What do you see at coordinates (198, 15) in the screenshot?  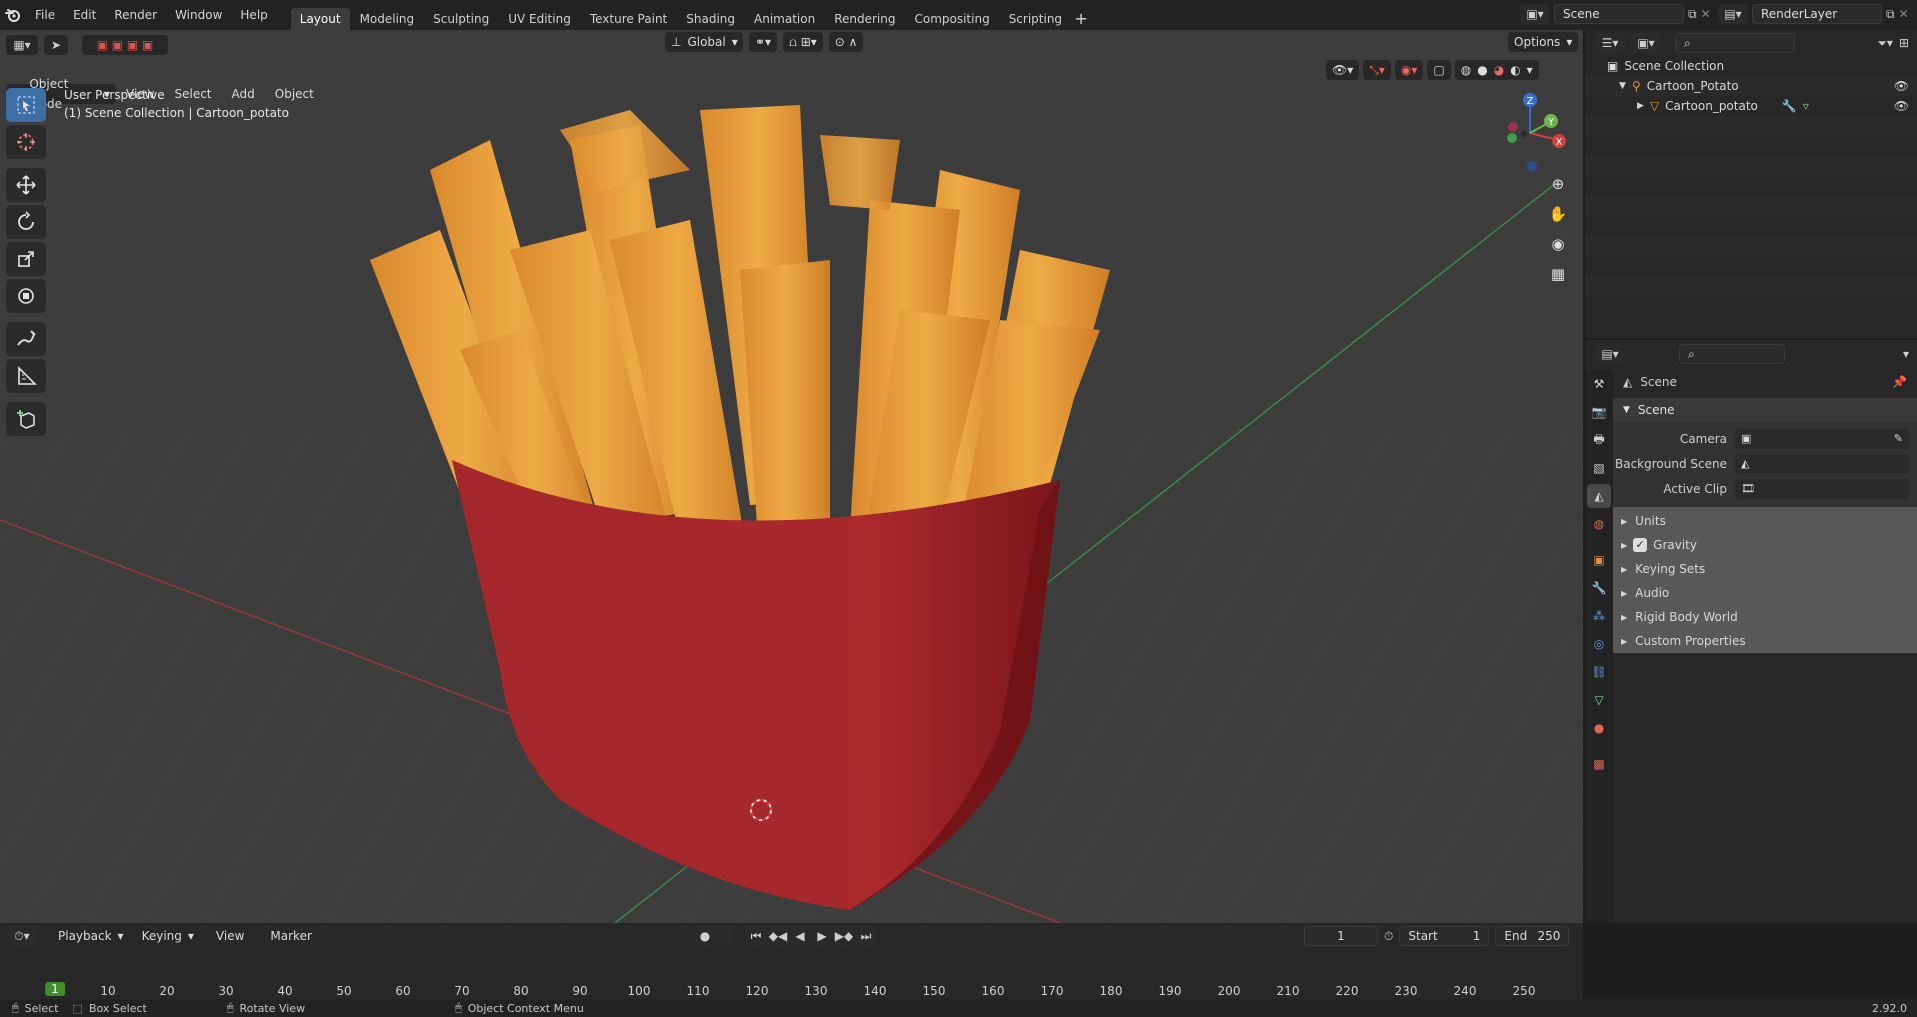 I see `menu-window: Window` at bounding box center [198, 15].